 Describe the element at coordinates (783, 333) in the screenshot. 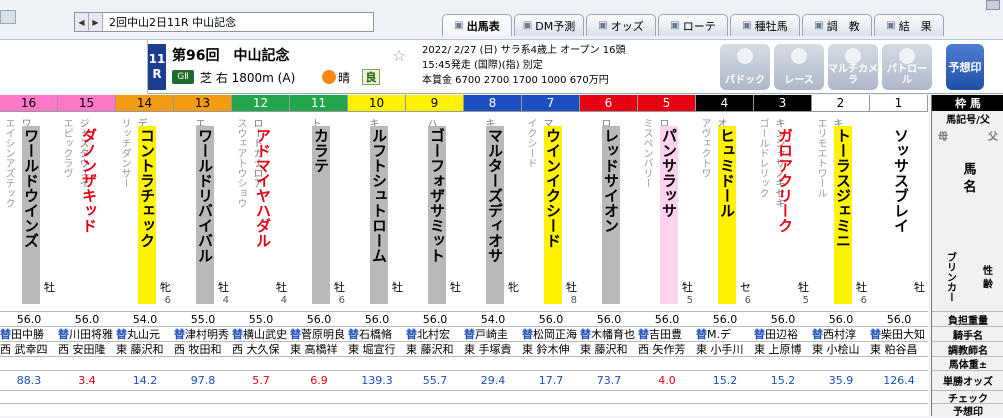

I see `rider-cell: 替田辺裕` at that location.